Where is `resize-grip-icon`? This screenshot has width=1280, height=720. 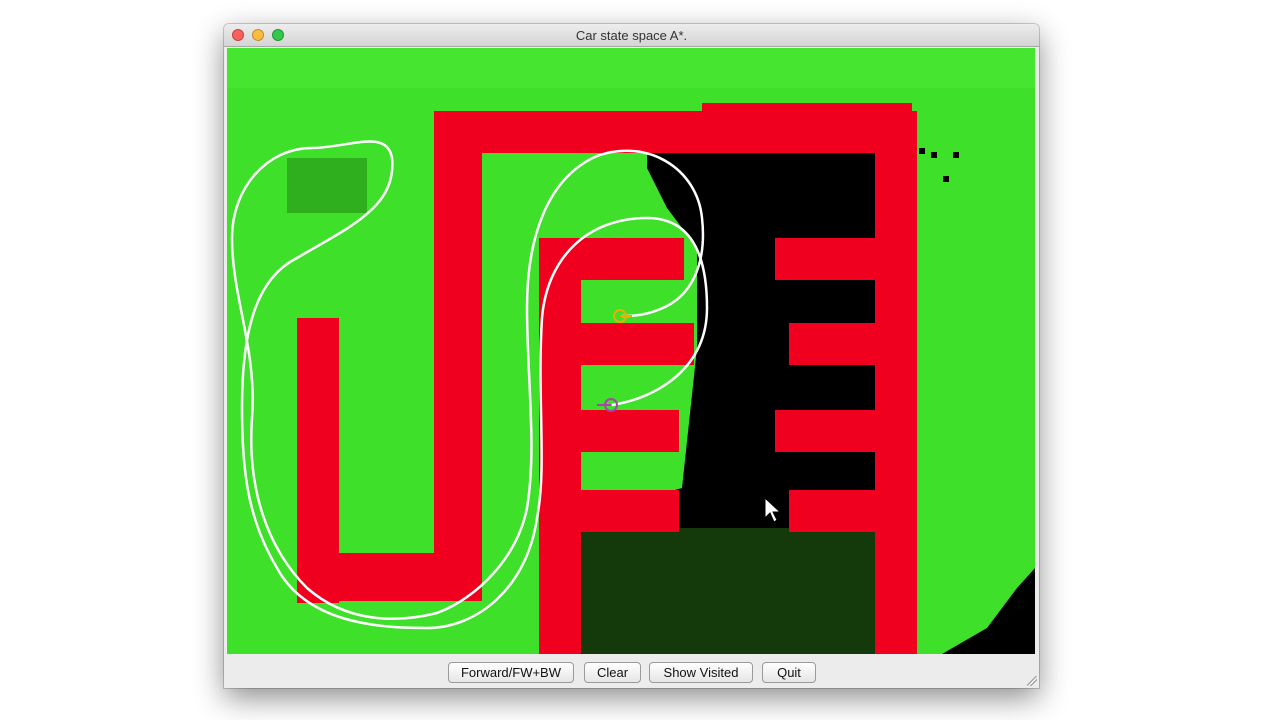 resize-grip-icon is located at coordinates (1032, 681).